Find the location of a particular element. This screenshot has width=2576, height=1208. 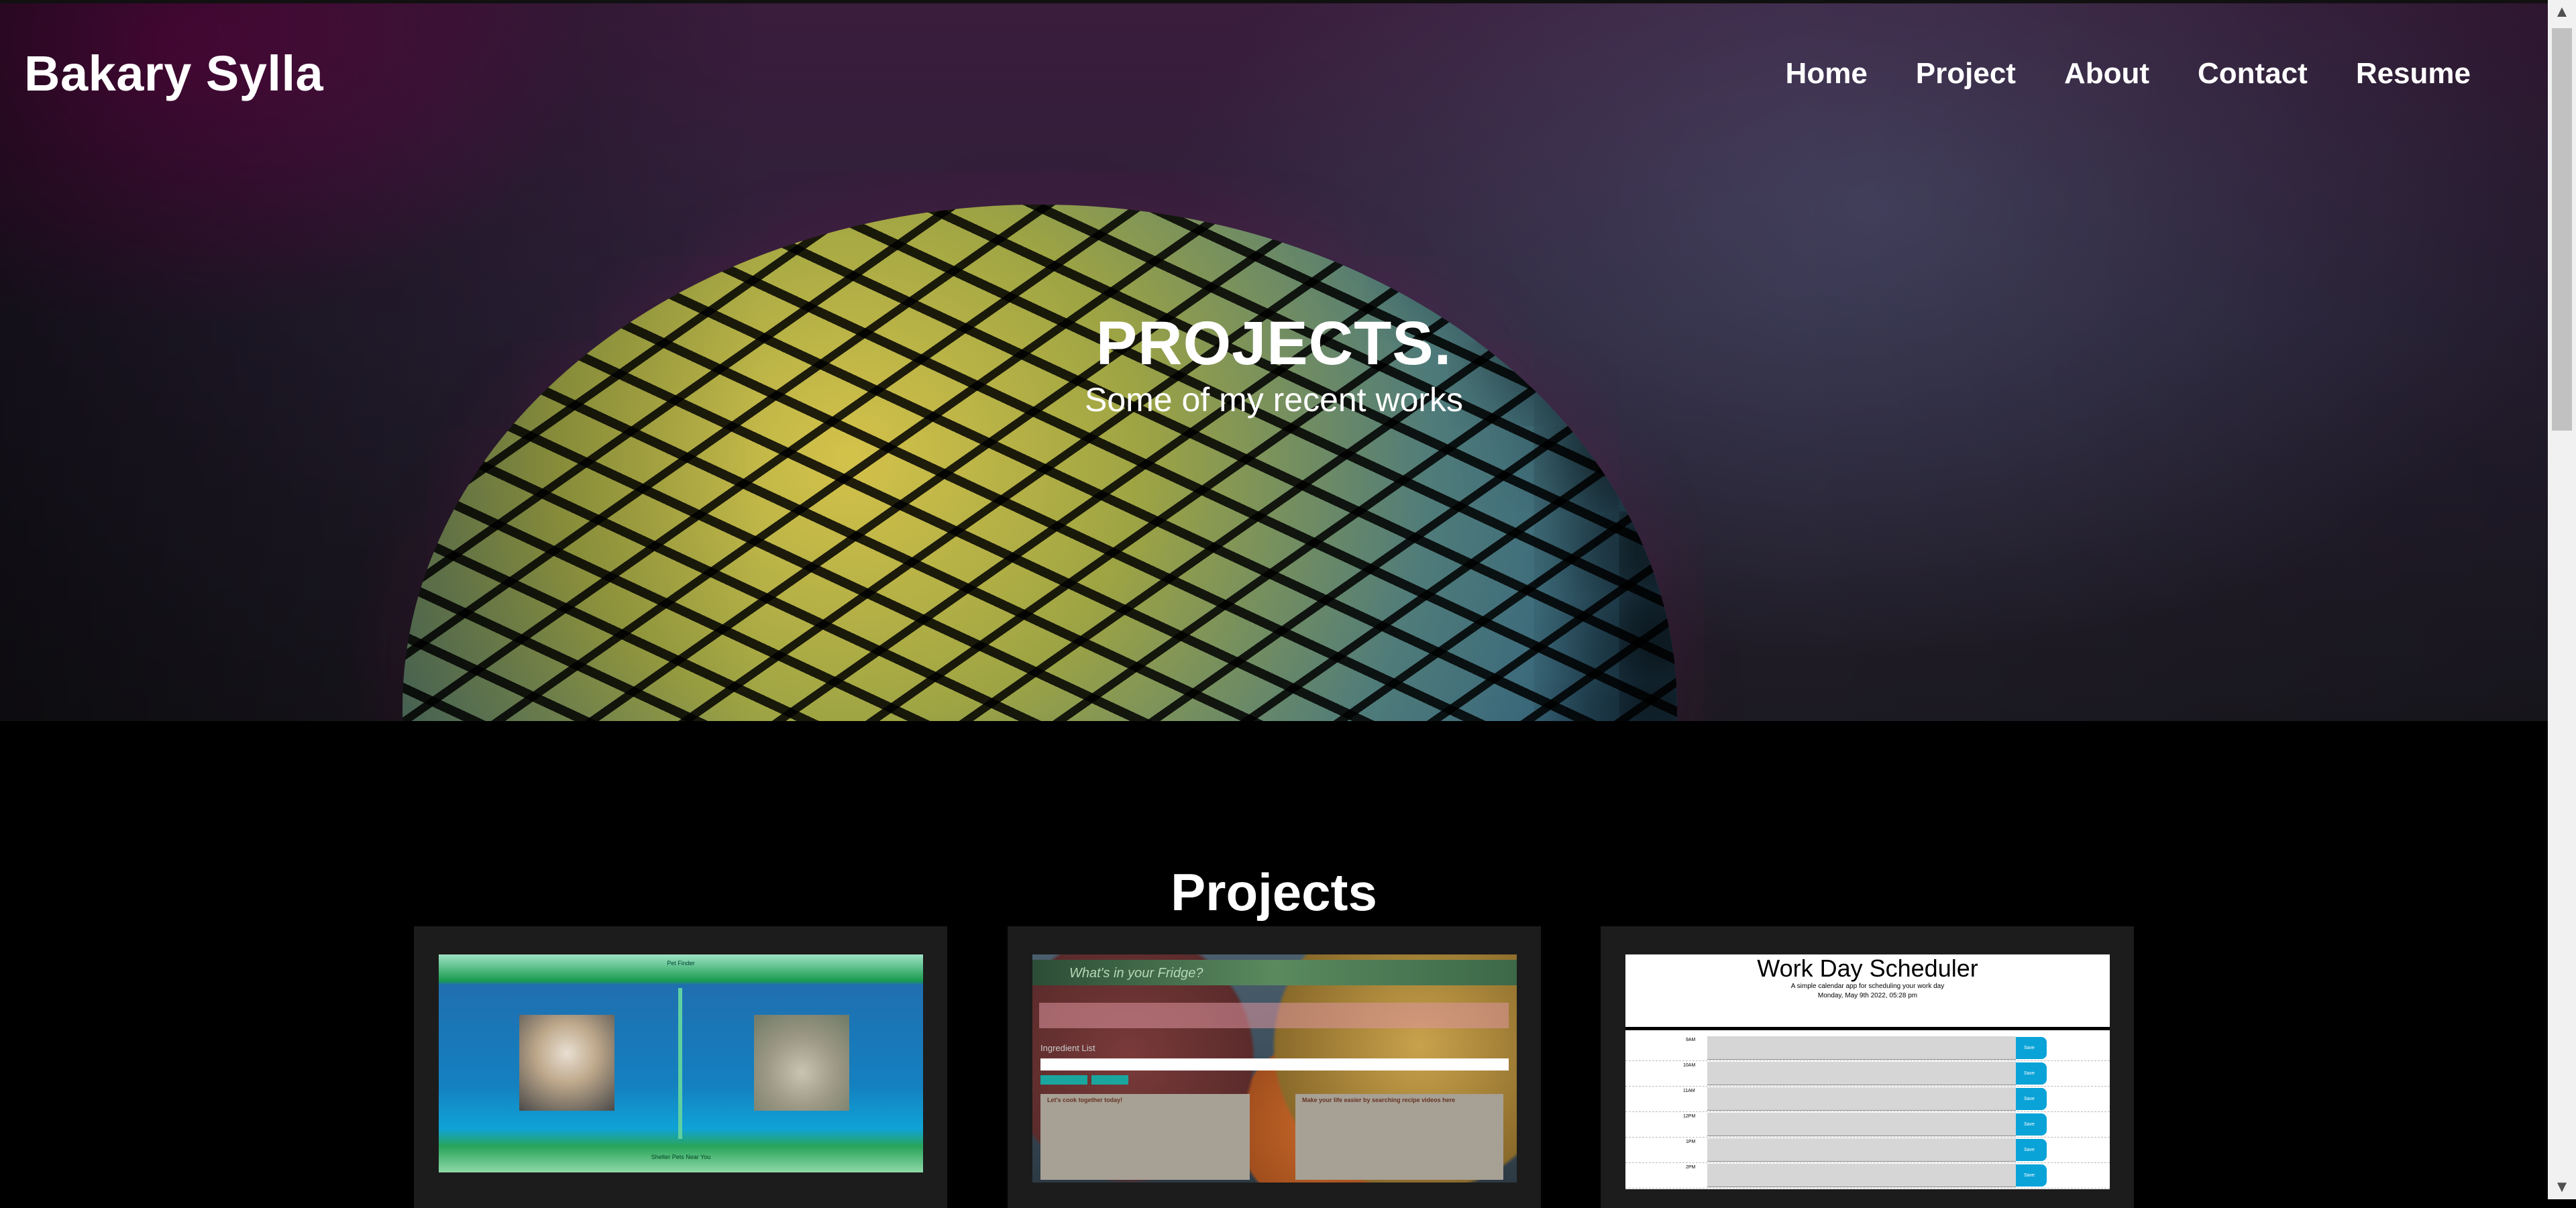

scheduler-row: 11AM Save is located at coordinates (1867, 1099).